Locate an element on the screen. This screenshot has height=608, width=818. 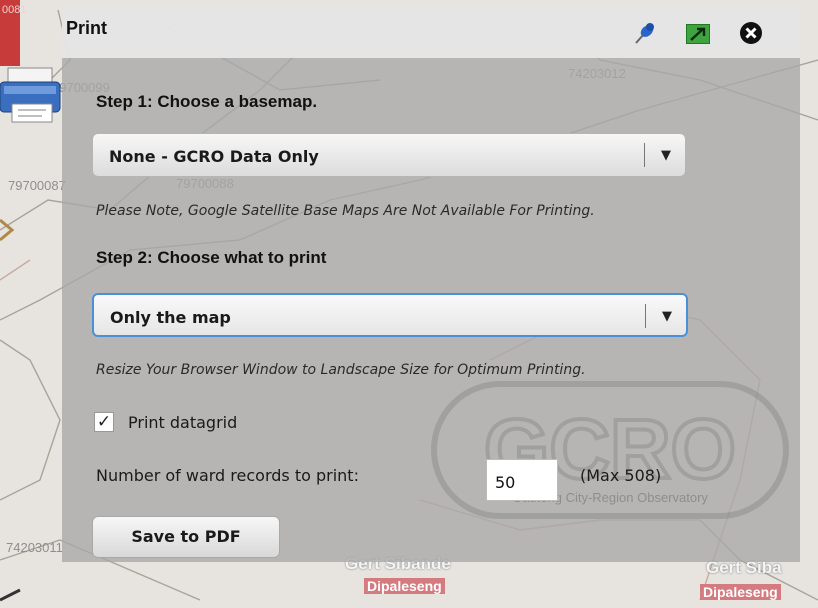
step2-heading: Step 2: Choose what to print is located at coordinates (211, 257).